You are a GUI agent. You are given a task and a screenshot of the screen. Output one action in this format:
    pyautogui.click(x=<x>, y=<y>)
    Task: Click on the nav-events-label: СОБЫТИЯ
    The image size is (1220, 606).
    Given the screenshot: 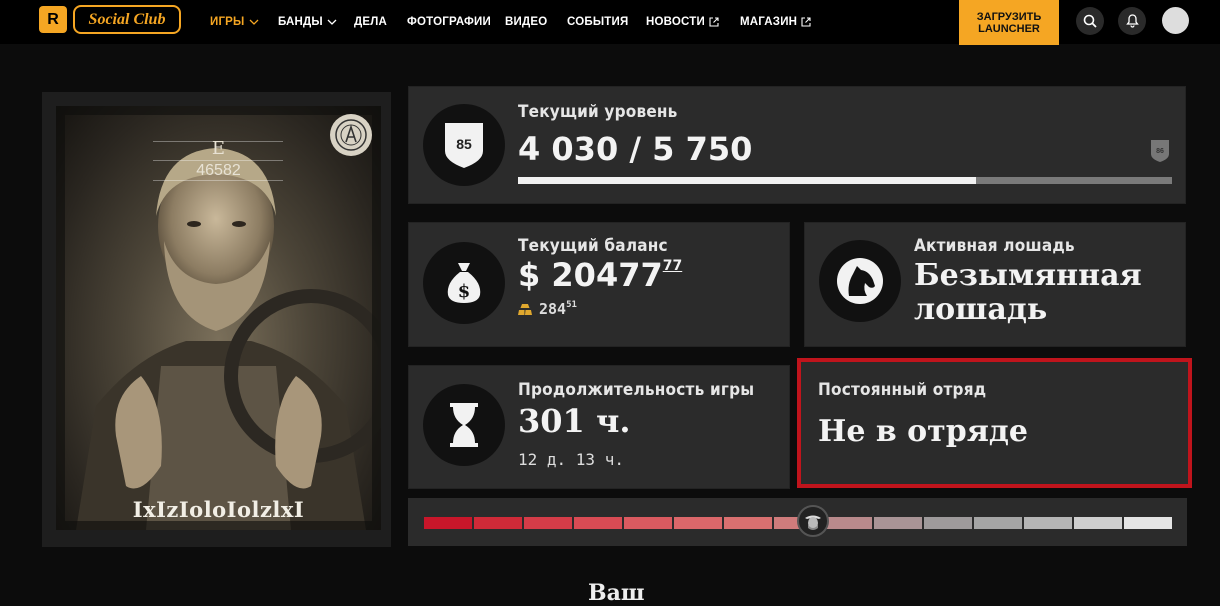 What is the action you would take?
    pyautogui.click(x=598, y=22)
    